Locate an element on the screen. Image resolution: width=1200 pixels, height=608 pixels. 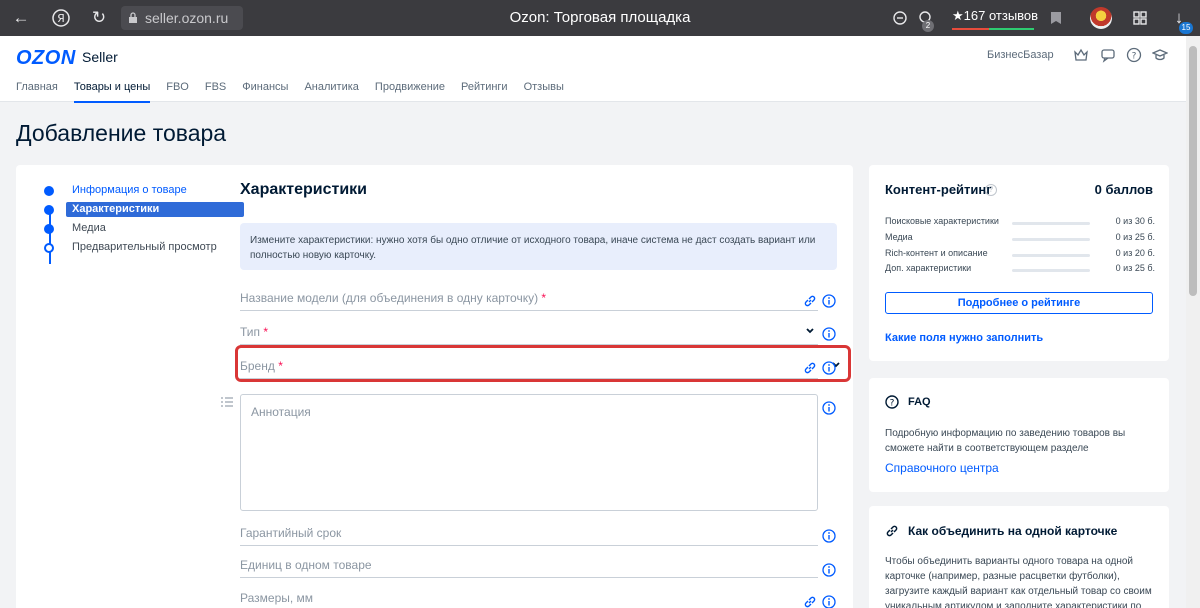
extensions-icon is located at coordinates (1140, 18).